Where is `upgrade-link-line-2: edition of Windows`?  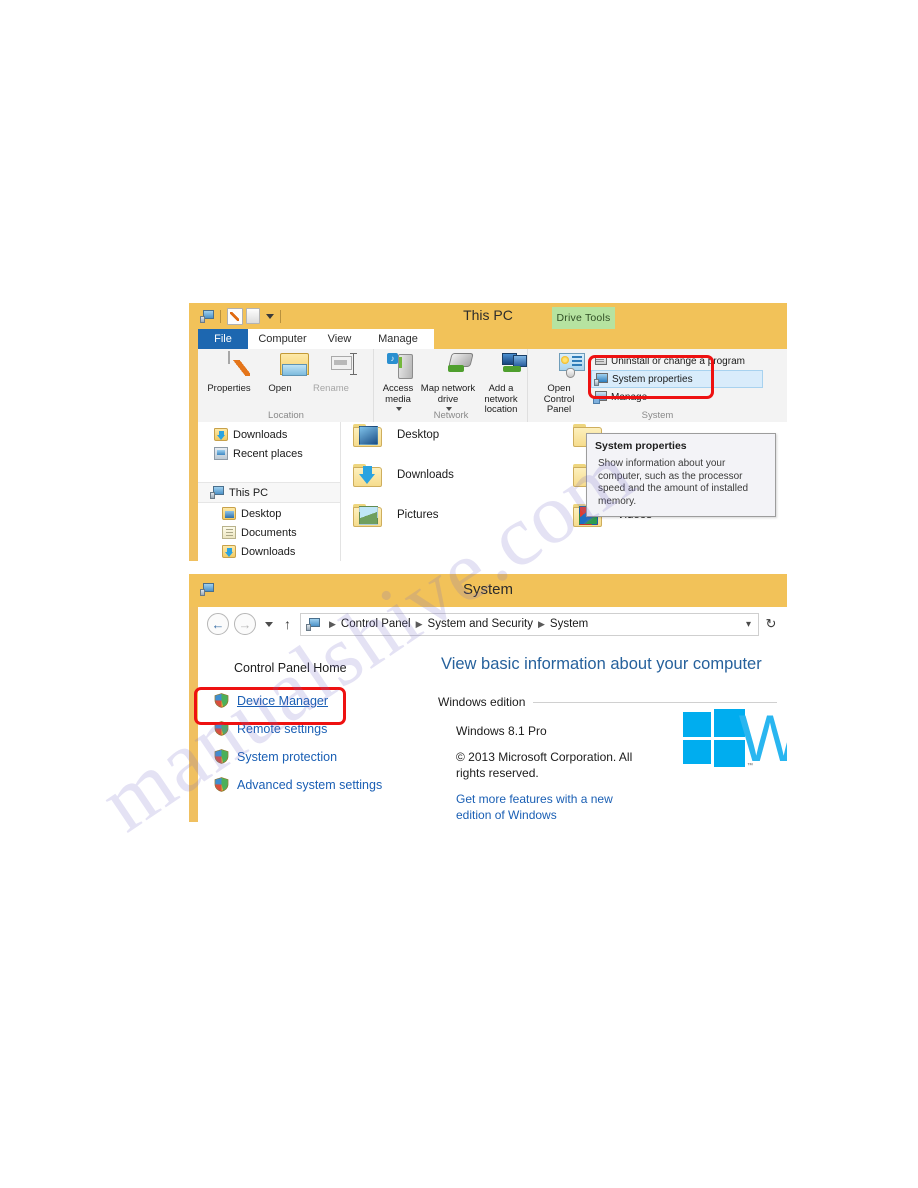 upgrade-link-line-2: edition of Windows is located at coordinates (506, 814).